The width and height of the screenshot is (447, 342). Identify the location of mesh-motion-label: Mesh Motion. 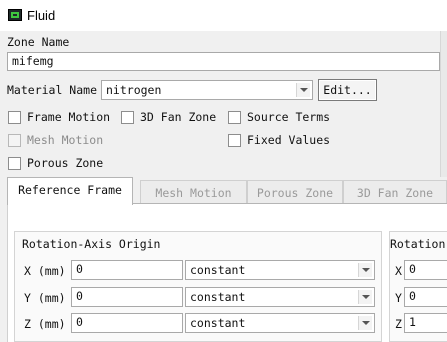
(65, 140).